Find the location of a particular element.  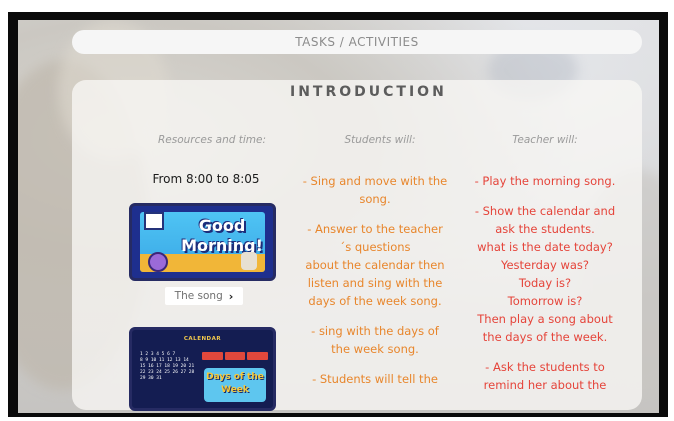

section-title: INTRODUCTION is located at coordinates (368, 92).